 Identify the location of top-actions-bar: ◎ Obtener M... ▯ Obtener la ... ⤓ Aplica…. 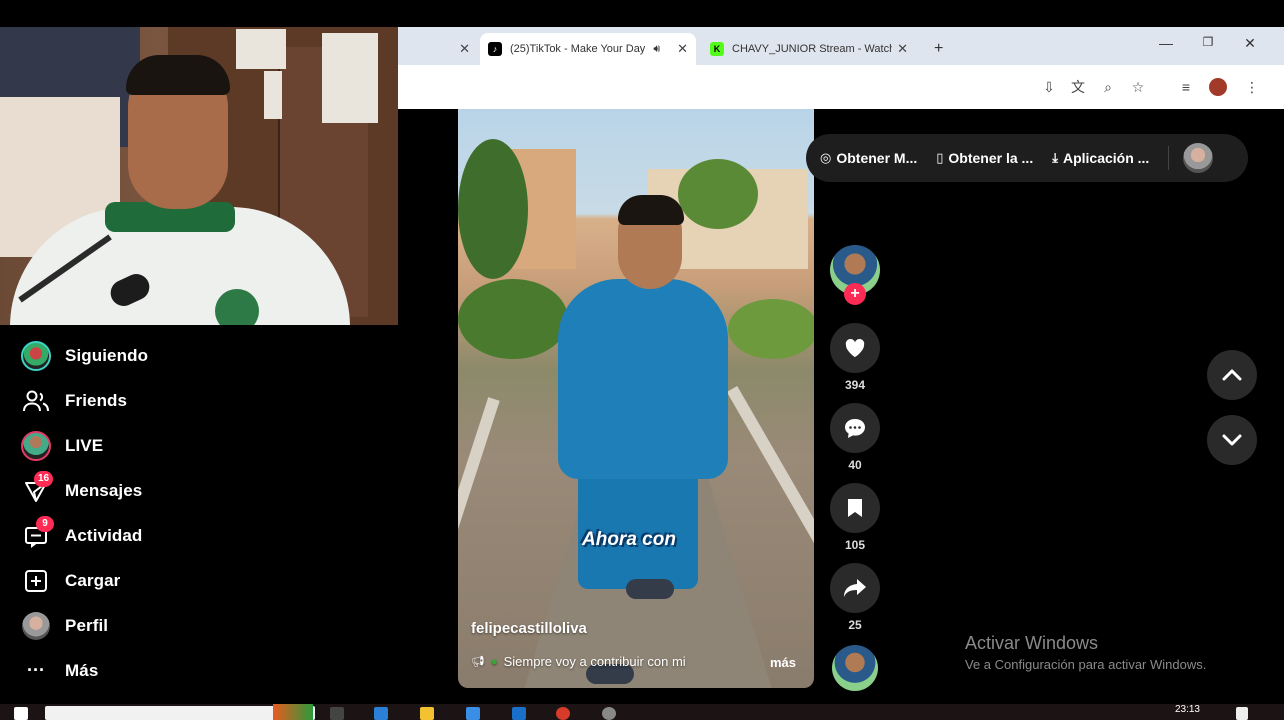
(1027, 158).